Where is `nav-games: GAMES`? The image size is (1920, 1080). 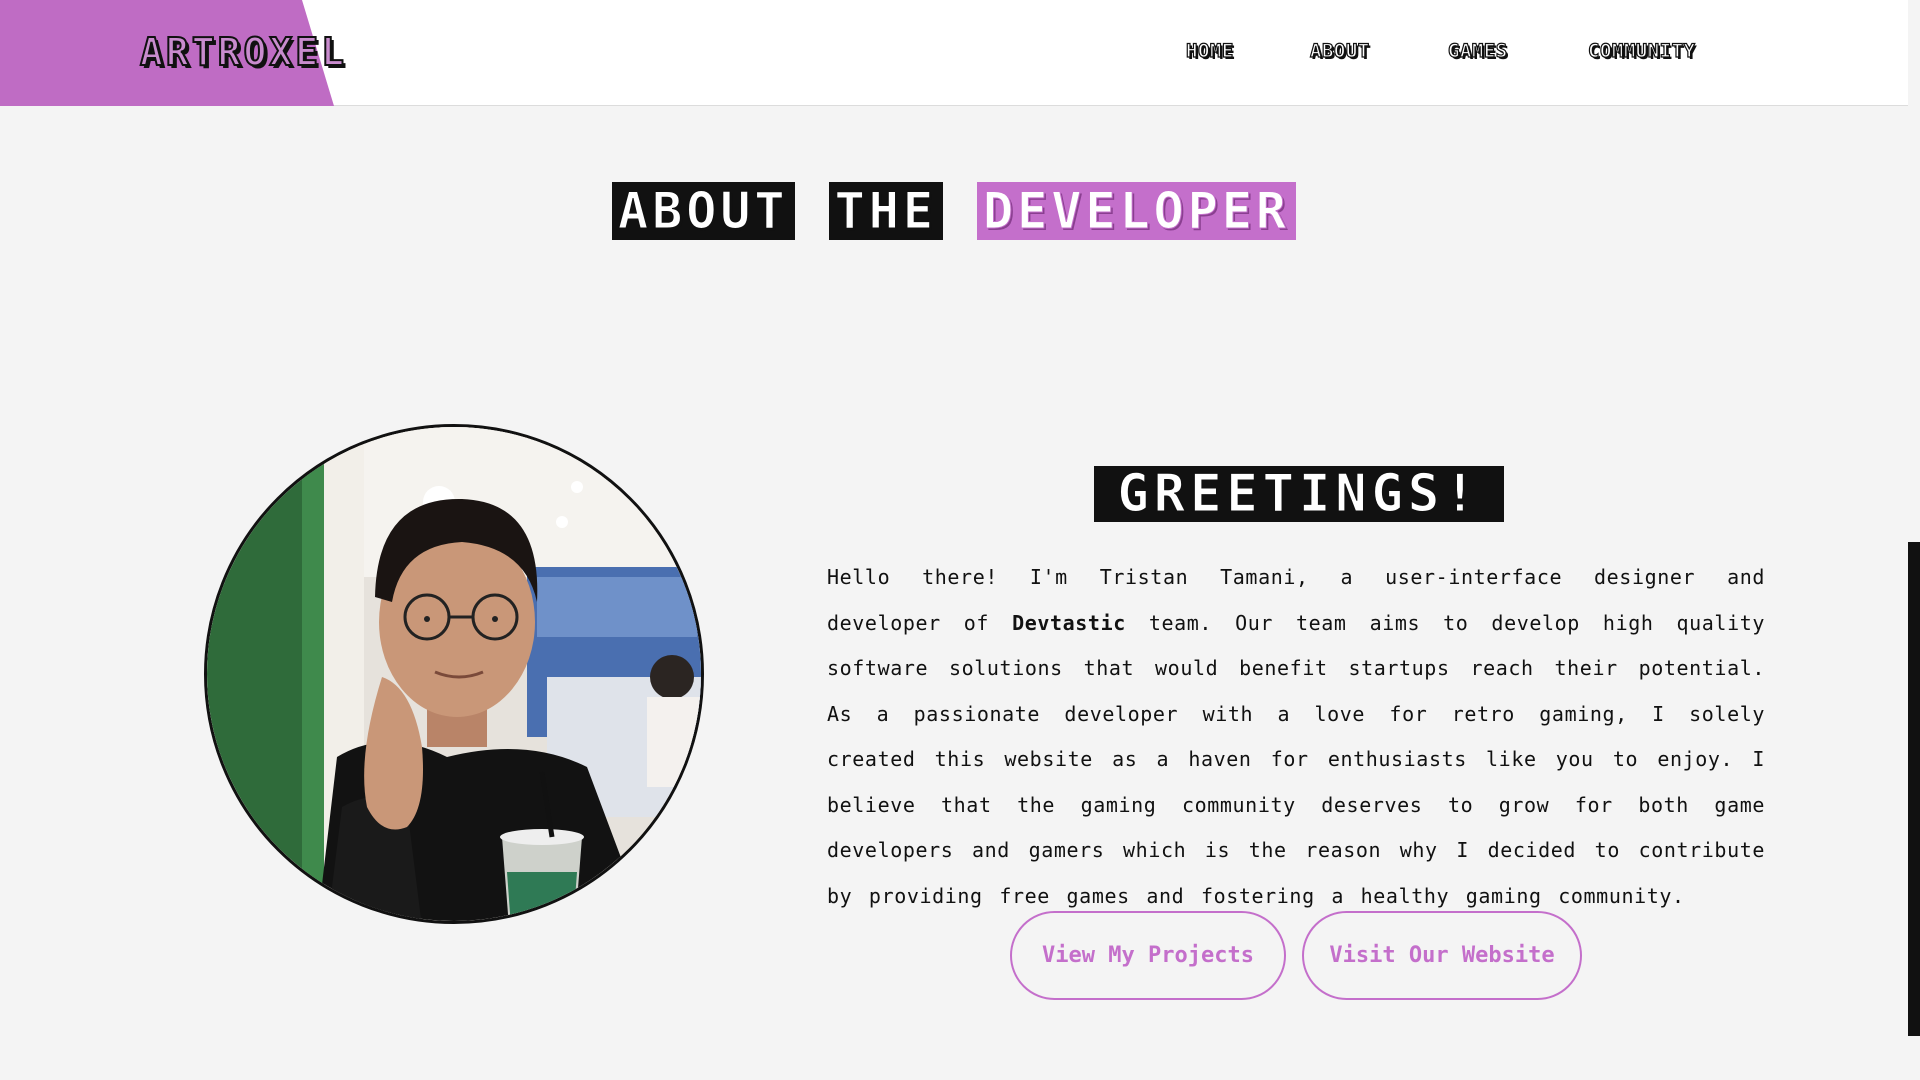 nav-games: GAMES is located at coordinates (1477, 50).